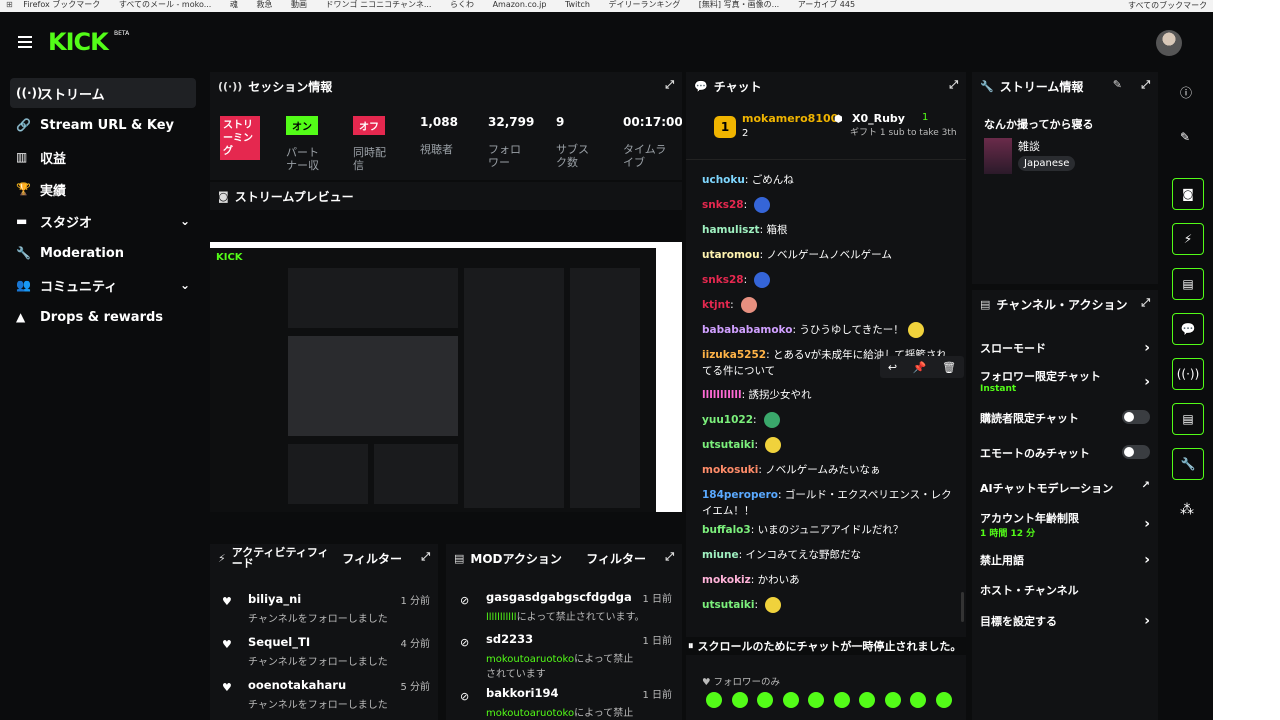  I want to click on bookmark-2: 魂, so click(234, 5).